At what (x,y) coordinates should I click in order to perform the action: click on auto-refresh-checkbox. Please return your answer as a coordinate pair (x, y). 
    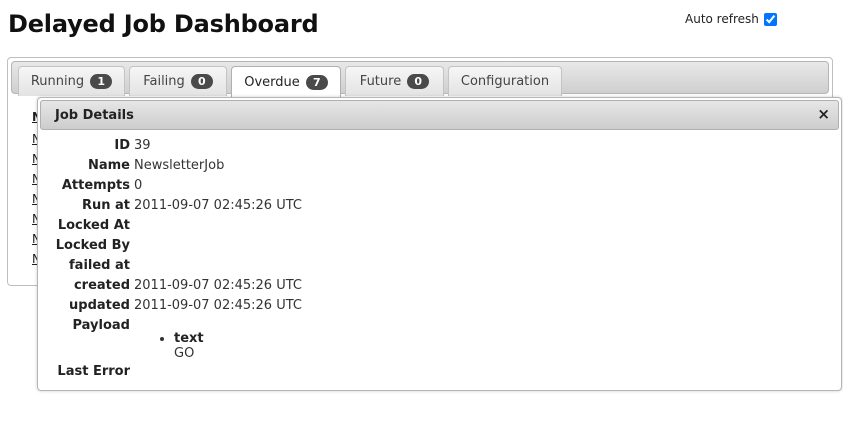
    Looking at the image, I should click on (770, 19).